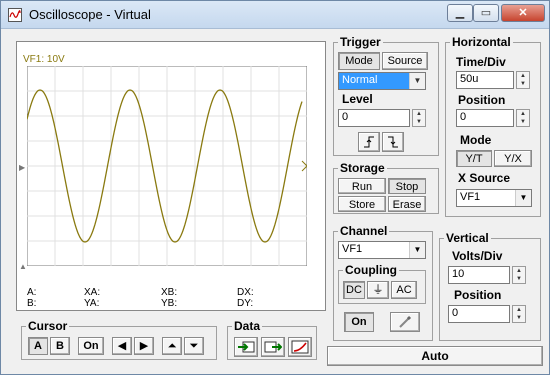  I want to click on oscilloscope-app-icon, so click(15, 15).